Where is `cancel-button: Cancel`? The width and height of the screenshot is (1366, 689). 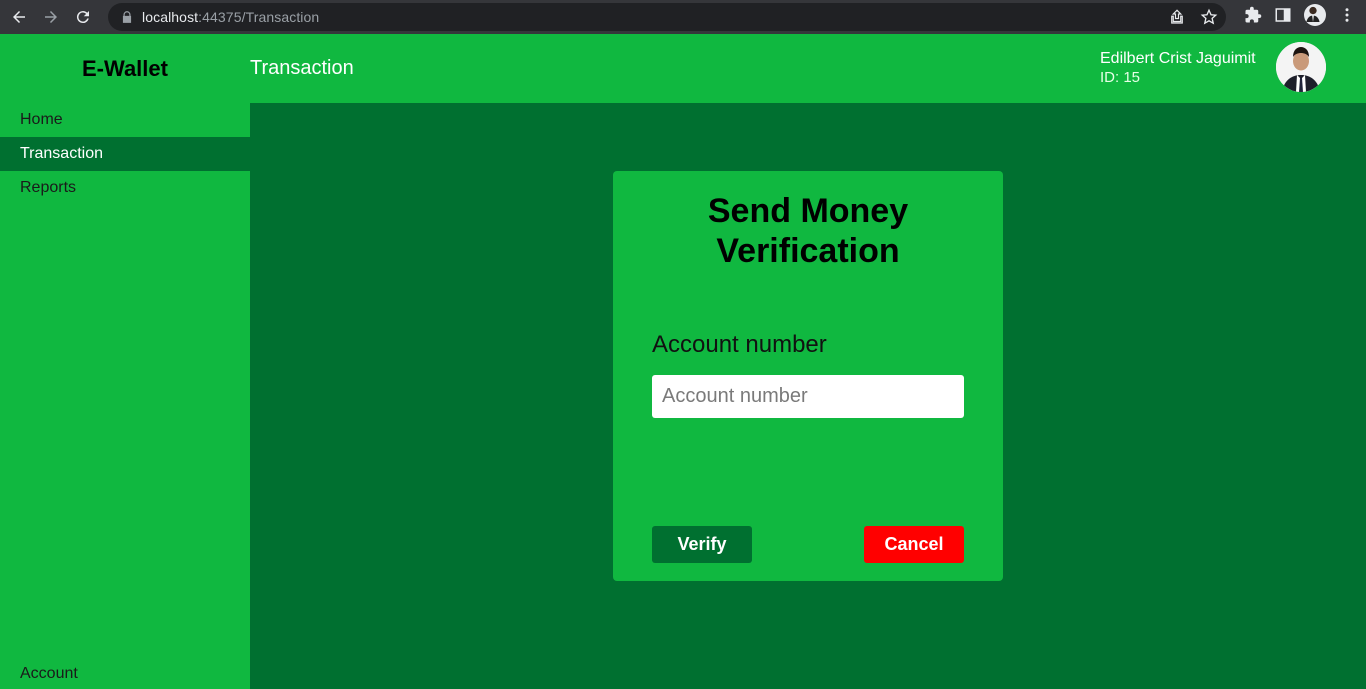 cancel-button: Cancel is located at coordinates (914, 544).